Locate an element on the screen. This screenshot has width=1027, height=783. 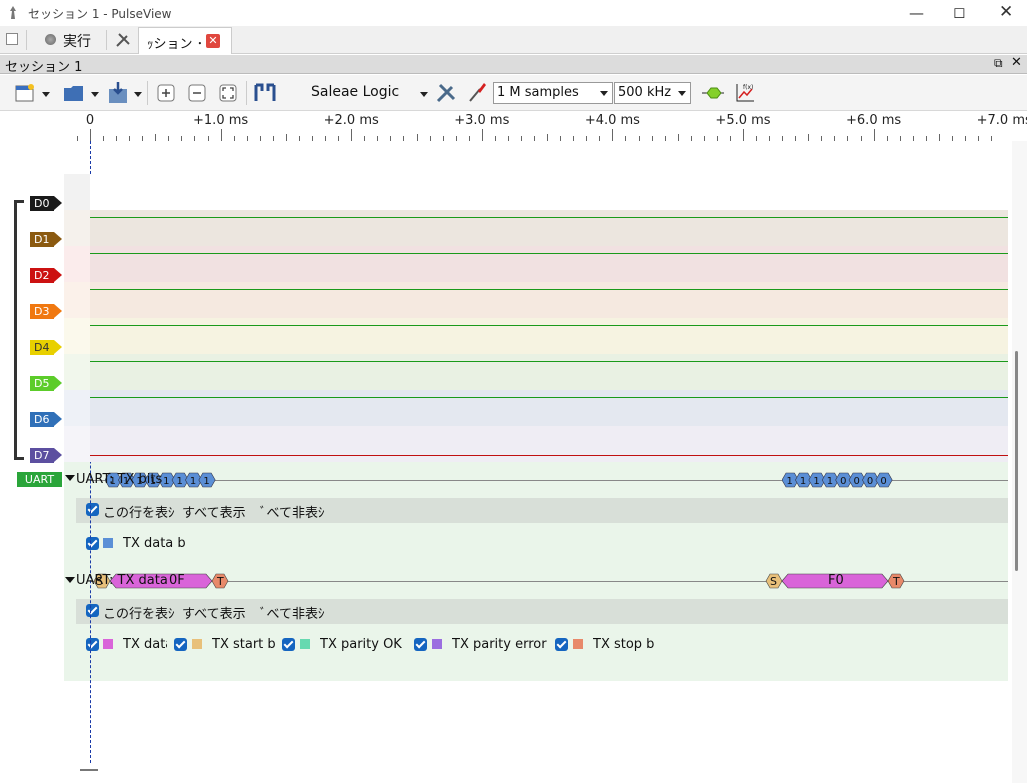
ruler-label: +4.0 ms is located at coordinates (612, 120).